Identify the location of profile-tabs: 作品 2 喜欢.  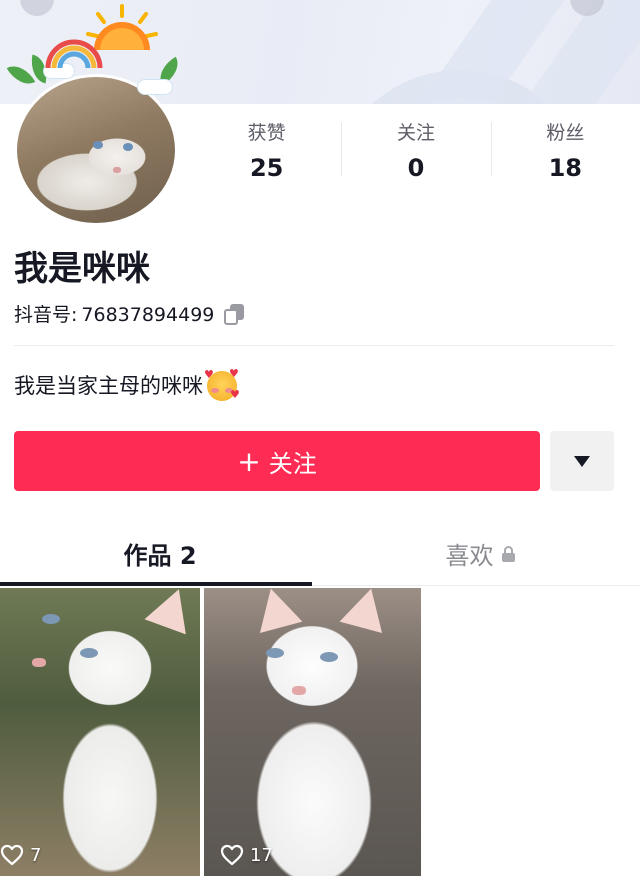
(320, 554).